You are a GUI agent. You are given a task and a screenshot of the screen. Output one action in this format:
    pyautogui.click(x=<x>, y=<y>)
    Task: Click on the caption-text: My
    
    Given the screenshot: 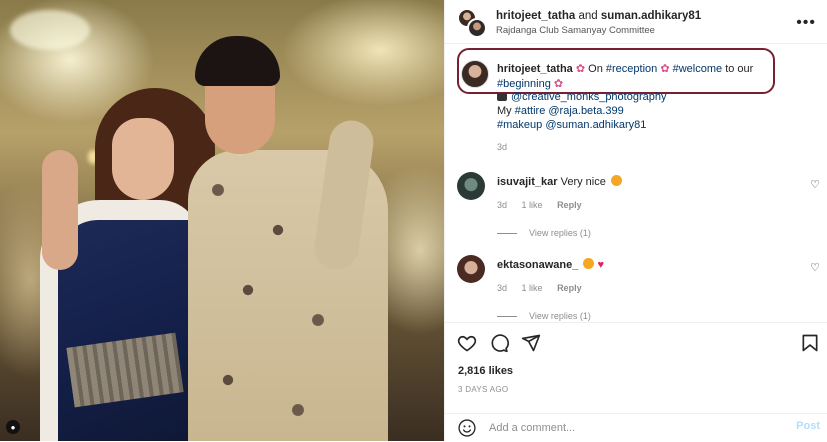 What is the action you would take?
    pyautogui.click(x=504, y=111)
    